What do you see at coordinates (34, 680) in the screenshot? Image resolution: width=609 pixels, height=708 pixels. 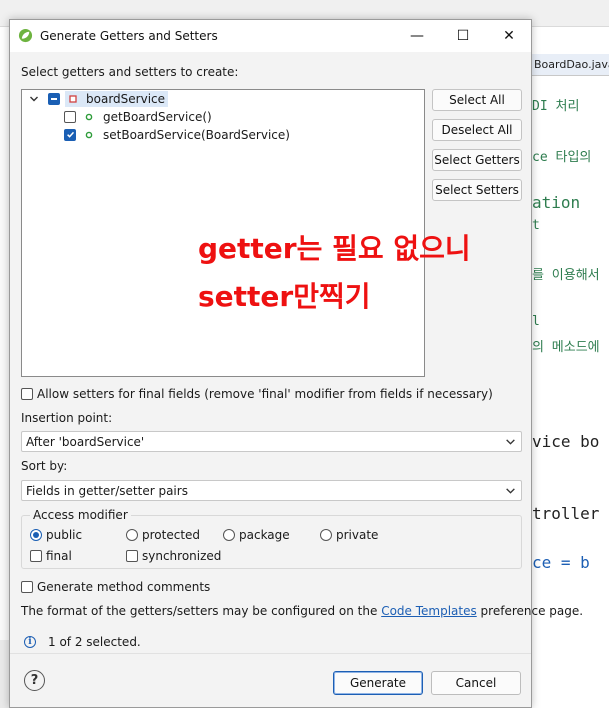 I see `help-icon: ?` at bounding box center [34, 680].